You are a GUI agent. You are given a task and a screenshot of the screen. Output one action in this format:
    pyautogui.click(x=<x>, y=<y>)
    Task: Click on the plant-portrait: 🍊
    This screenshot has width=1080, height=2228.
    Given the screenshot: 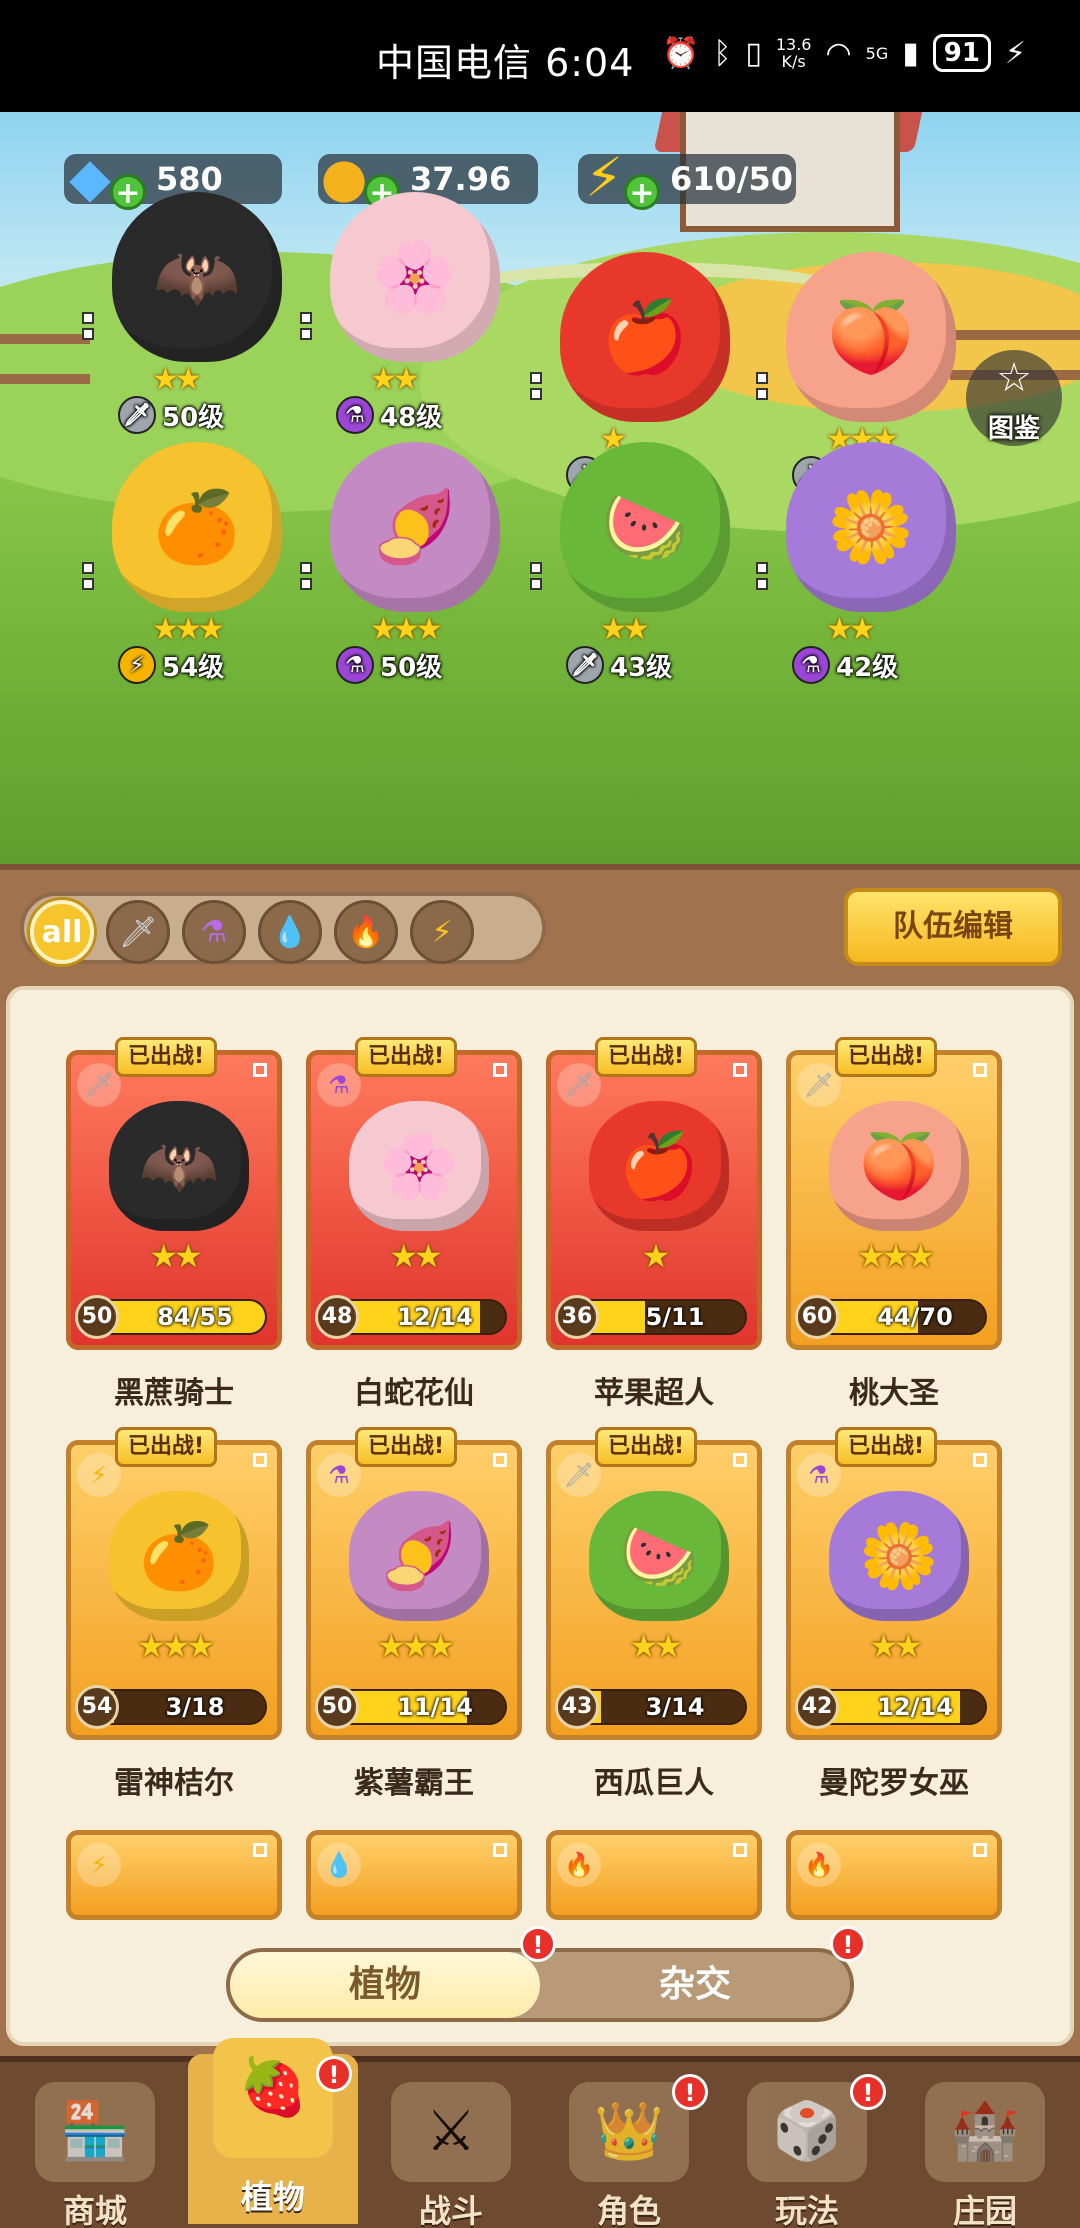 What is the action you would take?
    pyautogui.click(x=179, y=1556)
    